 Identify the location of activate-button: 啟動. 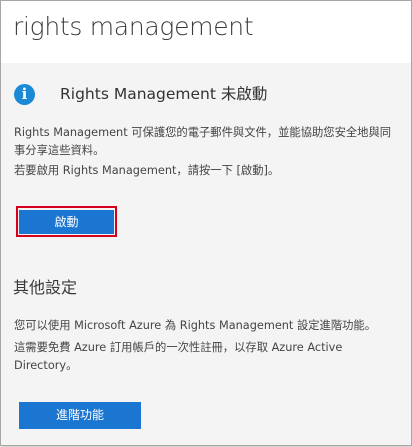
(66, 222).